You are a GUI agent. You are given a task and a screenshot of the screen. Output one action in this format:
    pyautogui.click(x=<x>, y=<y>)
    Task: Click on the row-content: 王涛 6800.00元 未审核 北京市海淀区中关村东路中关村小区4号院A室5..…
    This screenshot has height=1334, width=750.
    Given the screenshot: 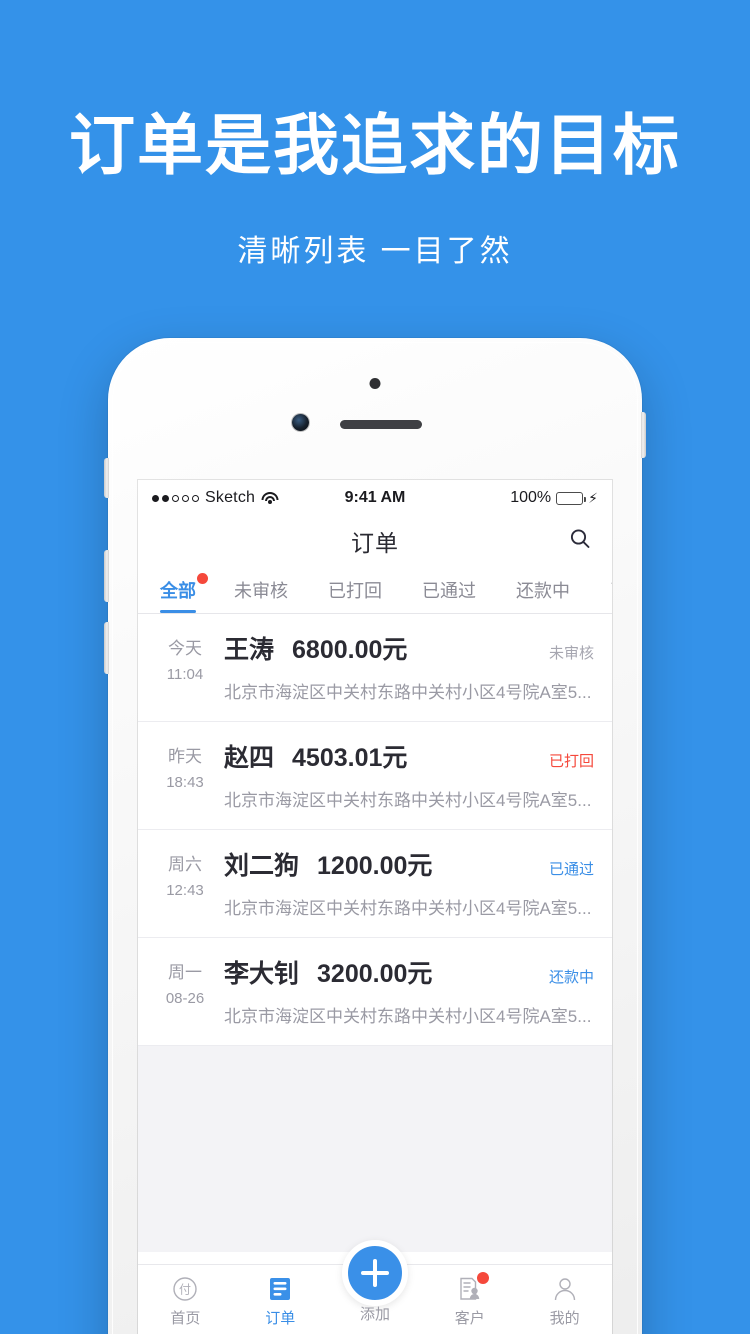 What is the action you would take?
    pyautogui.click(x=405, y=666)
    